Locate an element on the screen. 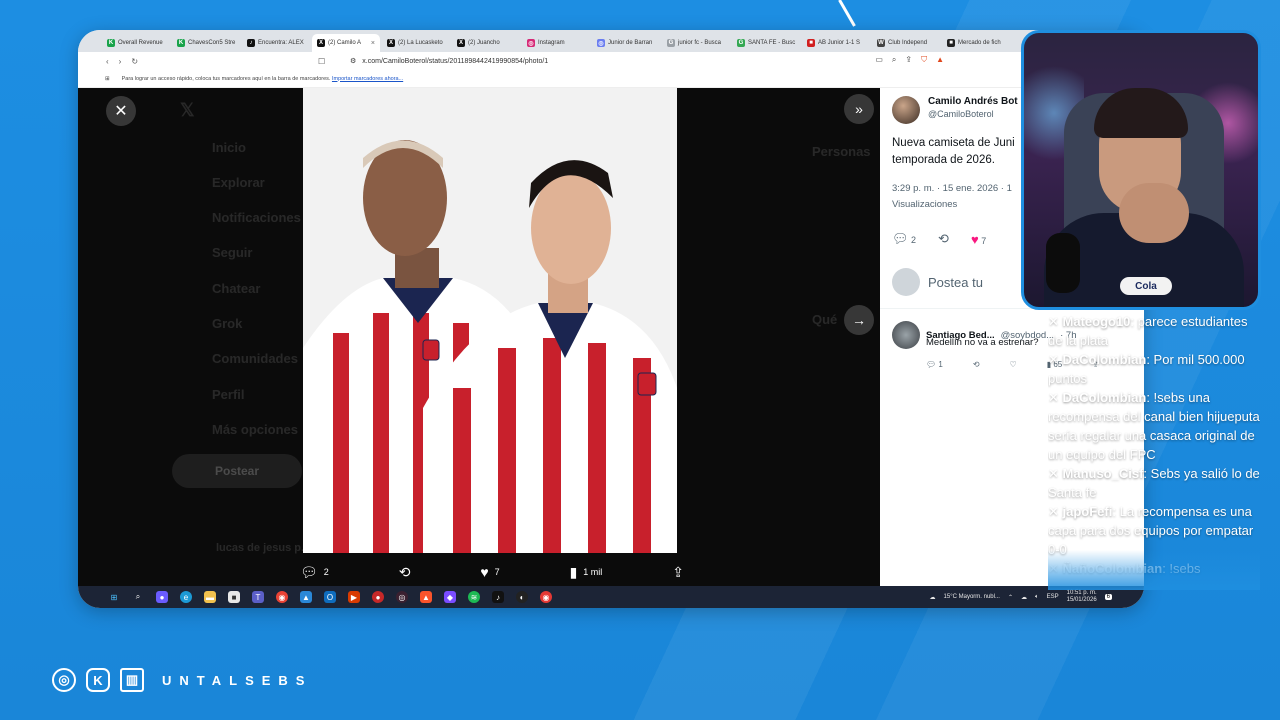 This screenshot has width=1280, height=720. reload-icon: ↻ is located at coordinates (134, 61).